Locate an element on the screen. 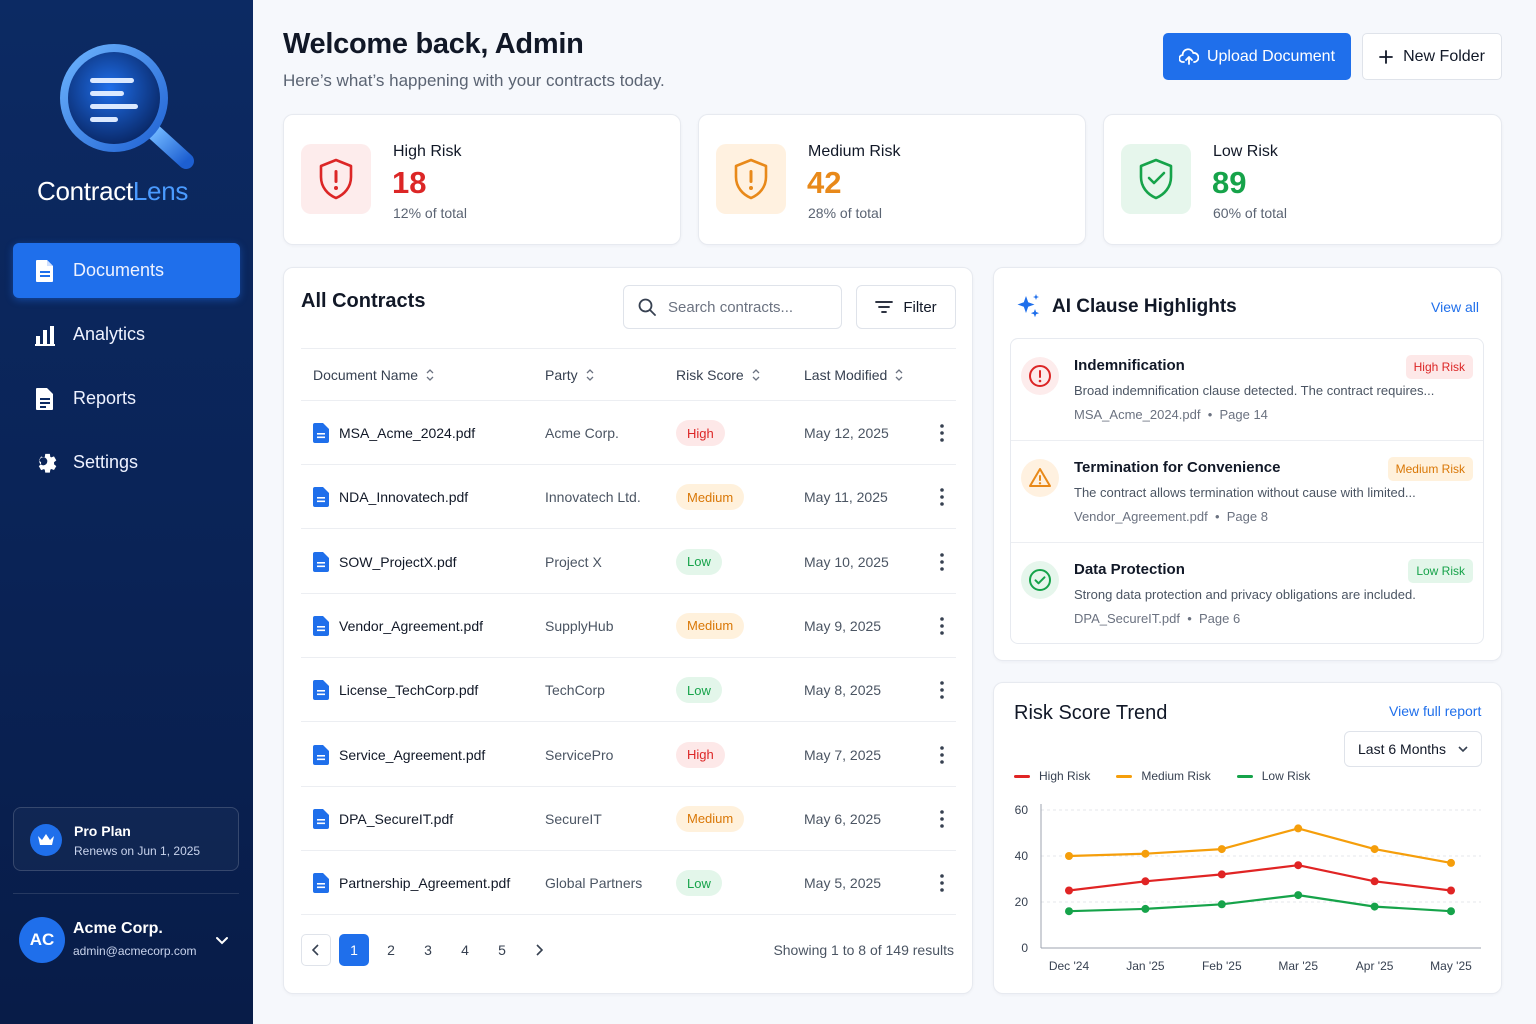 This screenshot has width=1536, height=1024. party-cell: Acme Corp. is located at coordinates (582, 433).